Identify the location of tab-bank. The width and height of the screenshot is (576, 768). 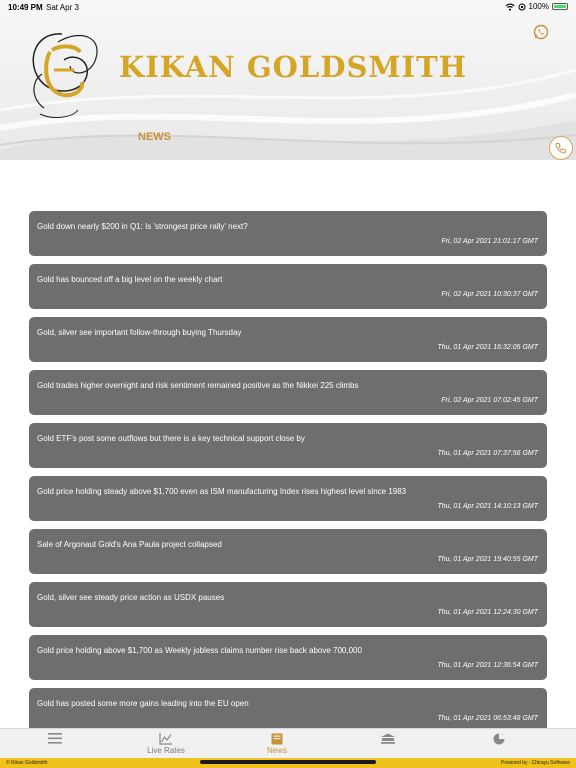
(388, 744).